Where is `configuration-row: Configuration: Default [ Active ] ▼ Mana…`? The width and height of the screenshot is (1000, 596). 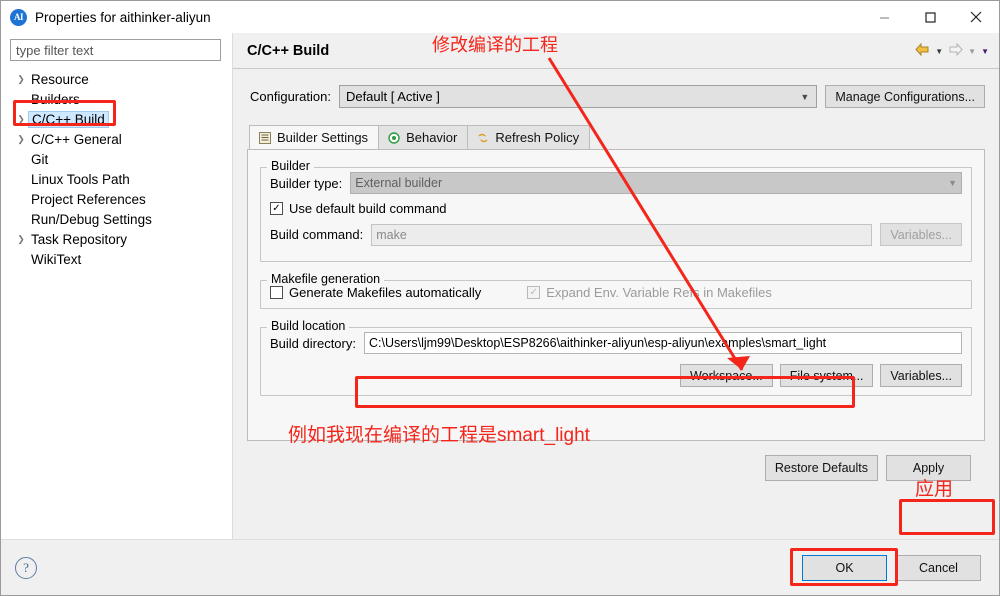
configuration-row: Configuration: Default [ Active ] ▼ Mana… is located at coordinates (616, 96).